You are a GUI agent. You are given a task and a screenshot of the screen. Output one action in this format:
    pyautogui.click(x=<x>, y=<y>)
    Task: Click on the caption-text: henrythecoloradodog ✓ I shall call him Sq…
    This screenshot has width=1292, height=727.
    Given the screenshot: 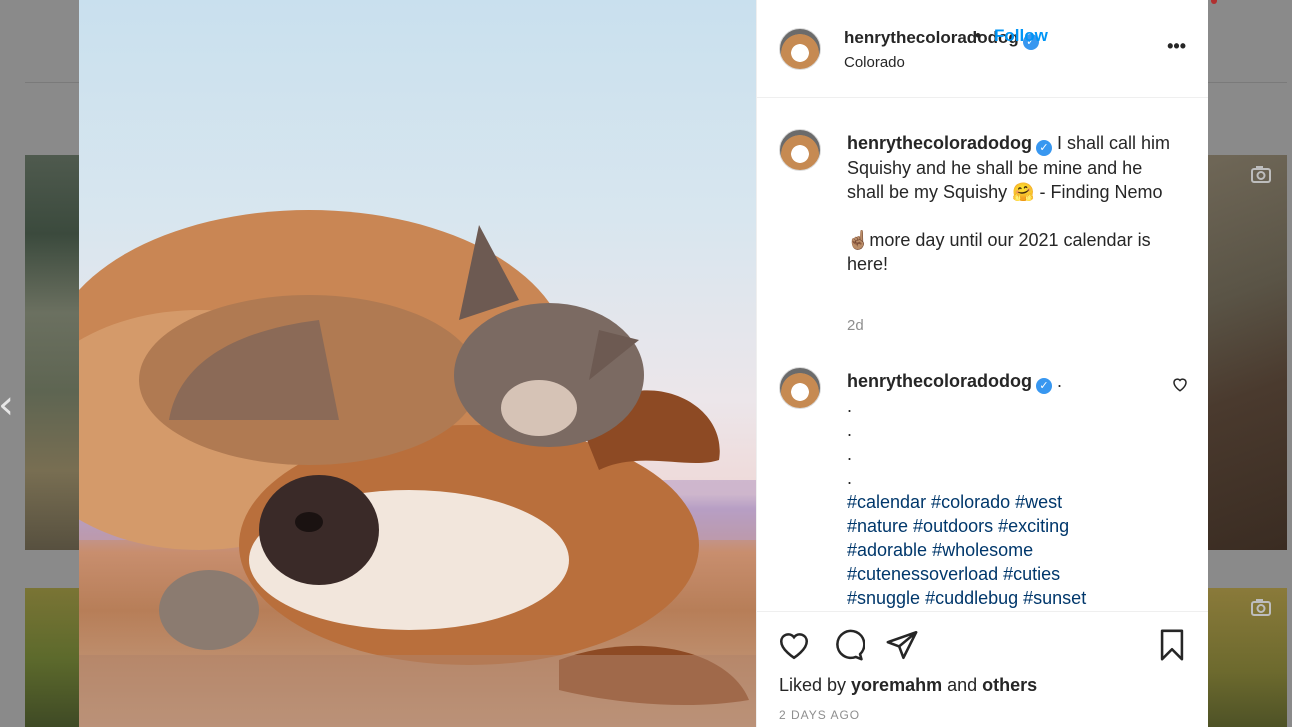 What is the action you would take?
    pyautogui.click(x=1012, y=203)
    